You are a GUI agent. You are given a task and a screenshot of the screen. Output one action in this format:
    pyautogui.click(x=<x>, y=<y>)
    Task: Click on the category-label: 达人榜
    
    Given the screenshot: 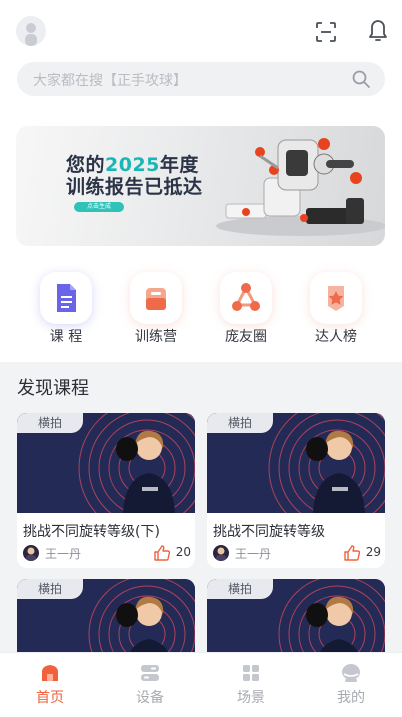 What is the action you would take?
    pyautogui.click(x=336, y=337)
    